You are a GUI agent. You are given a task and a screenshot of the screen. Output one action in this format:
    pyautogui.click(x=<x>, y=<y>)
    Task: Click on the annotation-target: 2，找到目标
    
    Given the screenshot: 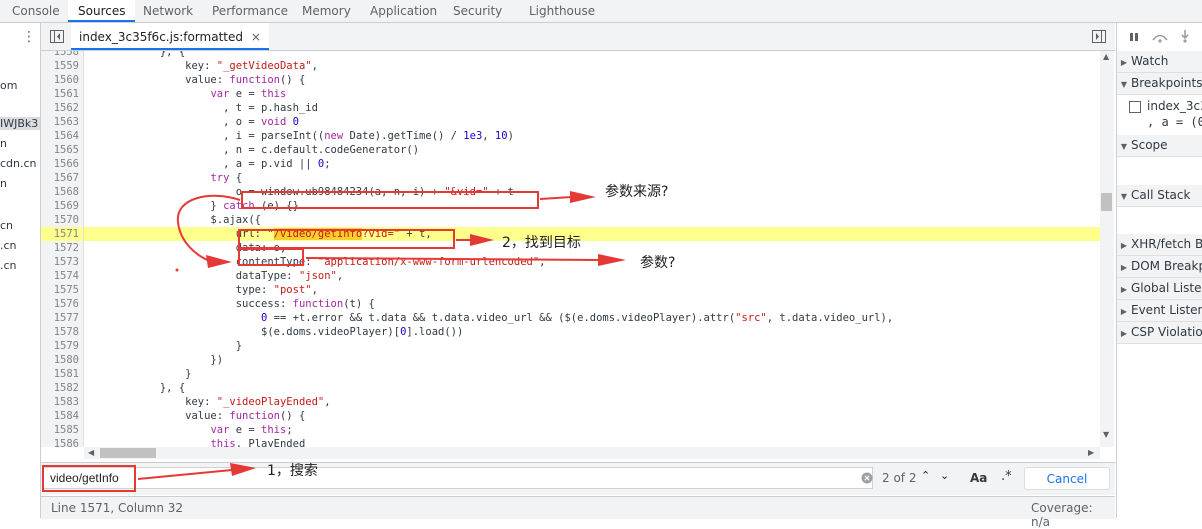 What is the action you would take?
    pyautogui.click(x=541, y=243)
    